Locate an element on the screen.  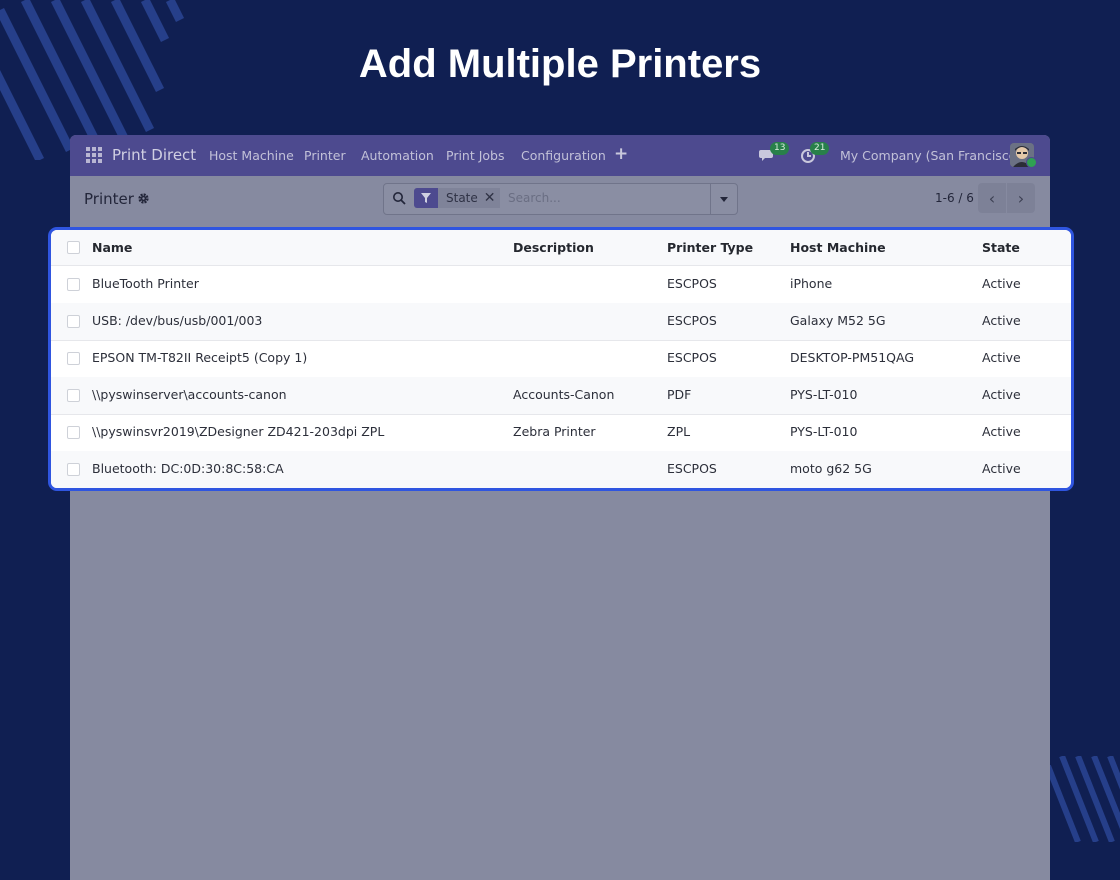
hero-title: Add Multiple Printers is located at coordinates (560, 64).